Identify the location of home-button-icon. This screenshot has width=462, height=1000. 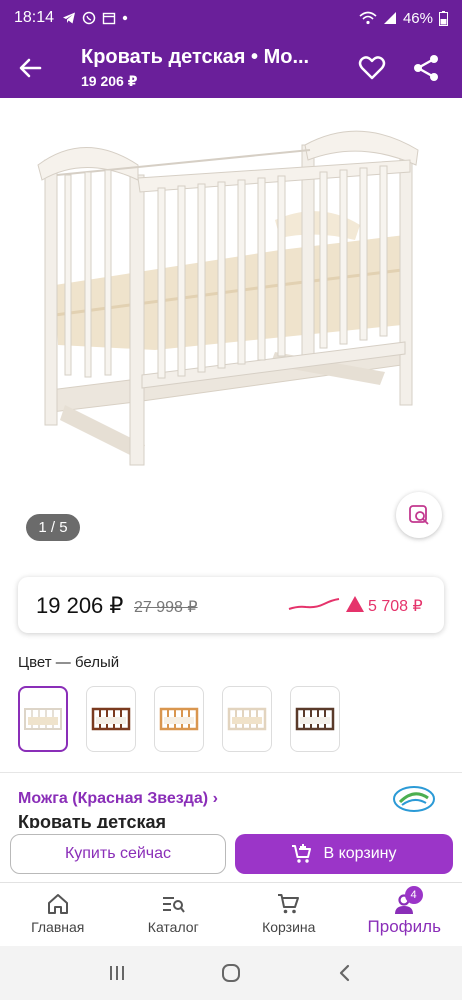
(231, 973).